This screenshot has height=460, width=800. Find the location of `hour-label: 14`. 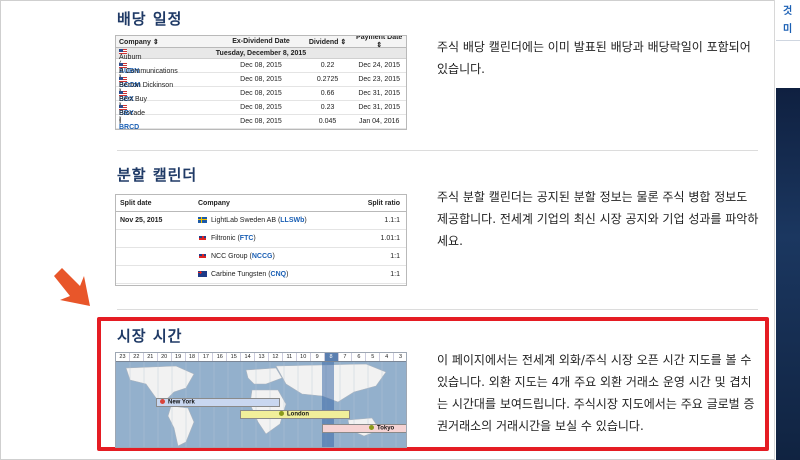

hour-label: 14 is located at coordinates (248, 357).